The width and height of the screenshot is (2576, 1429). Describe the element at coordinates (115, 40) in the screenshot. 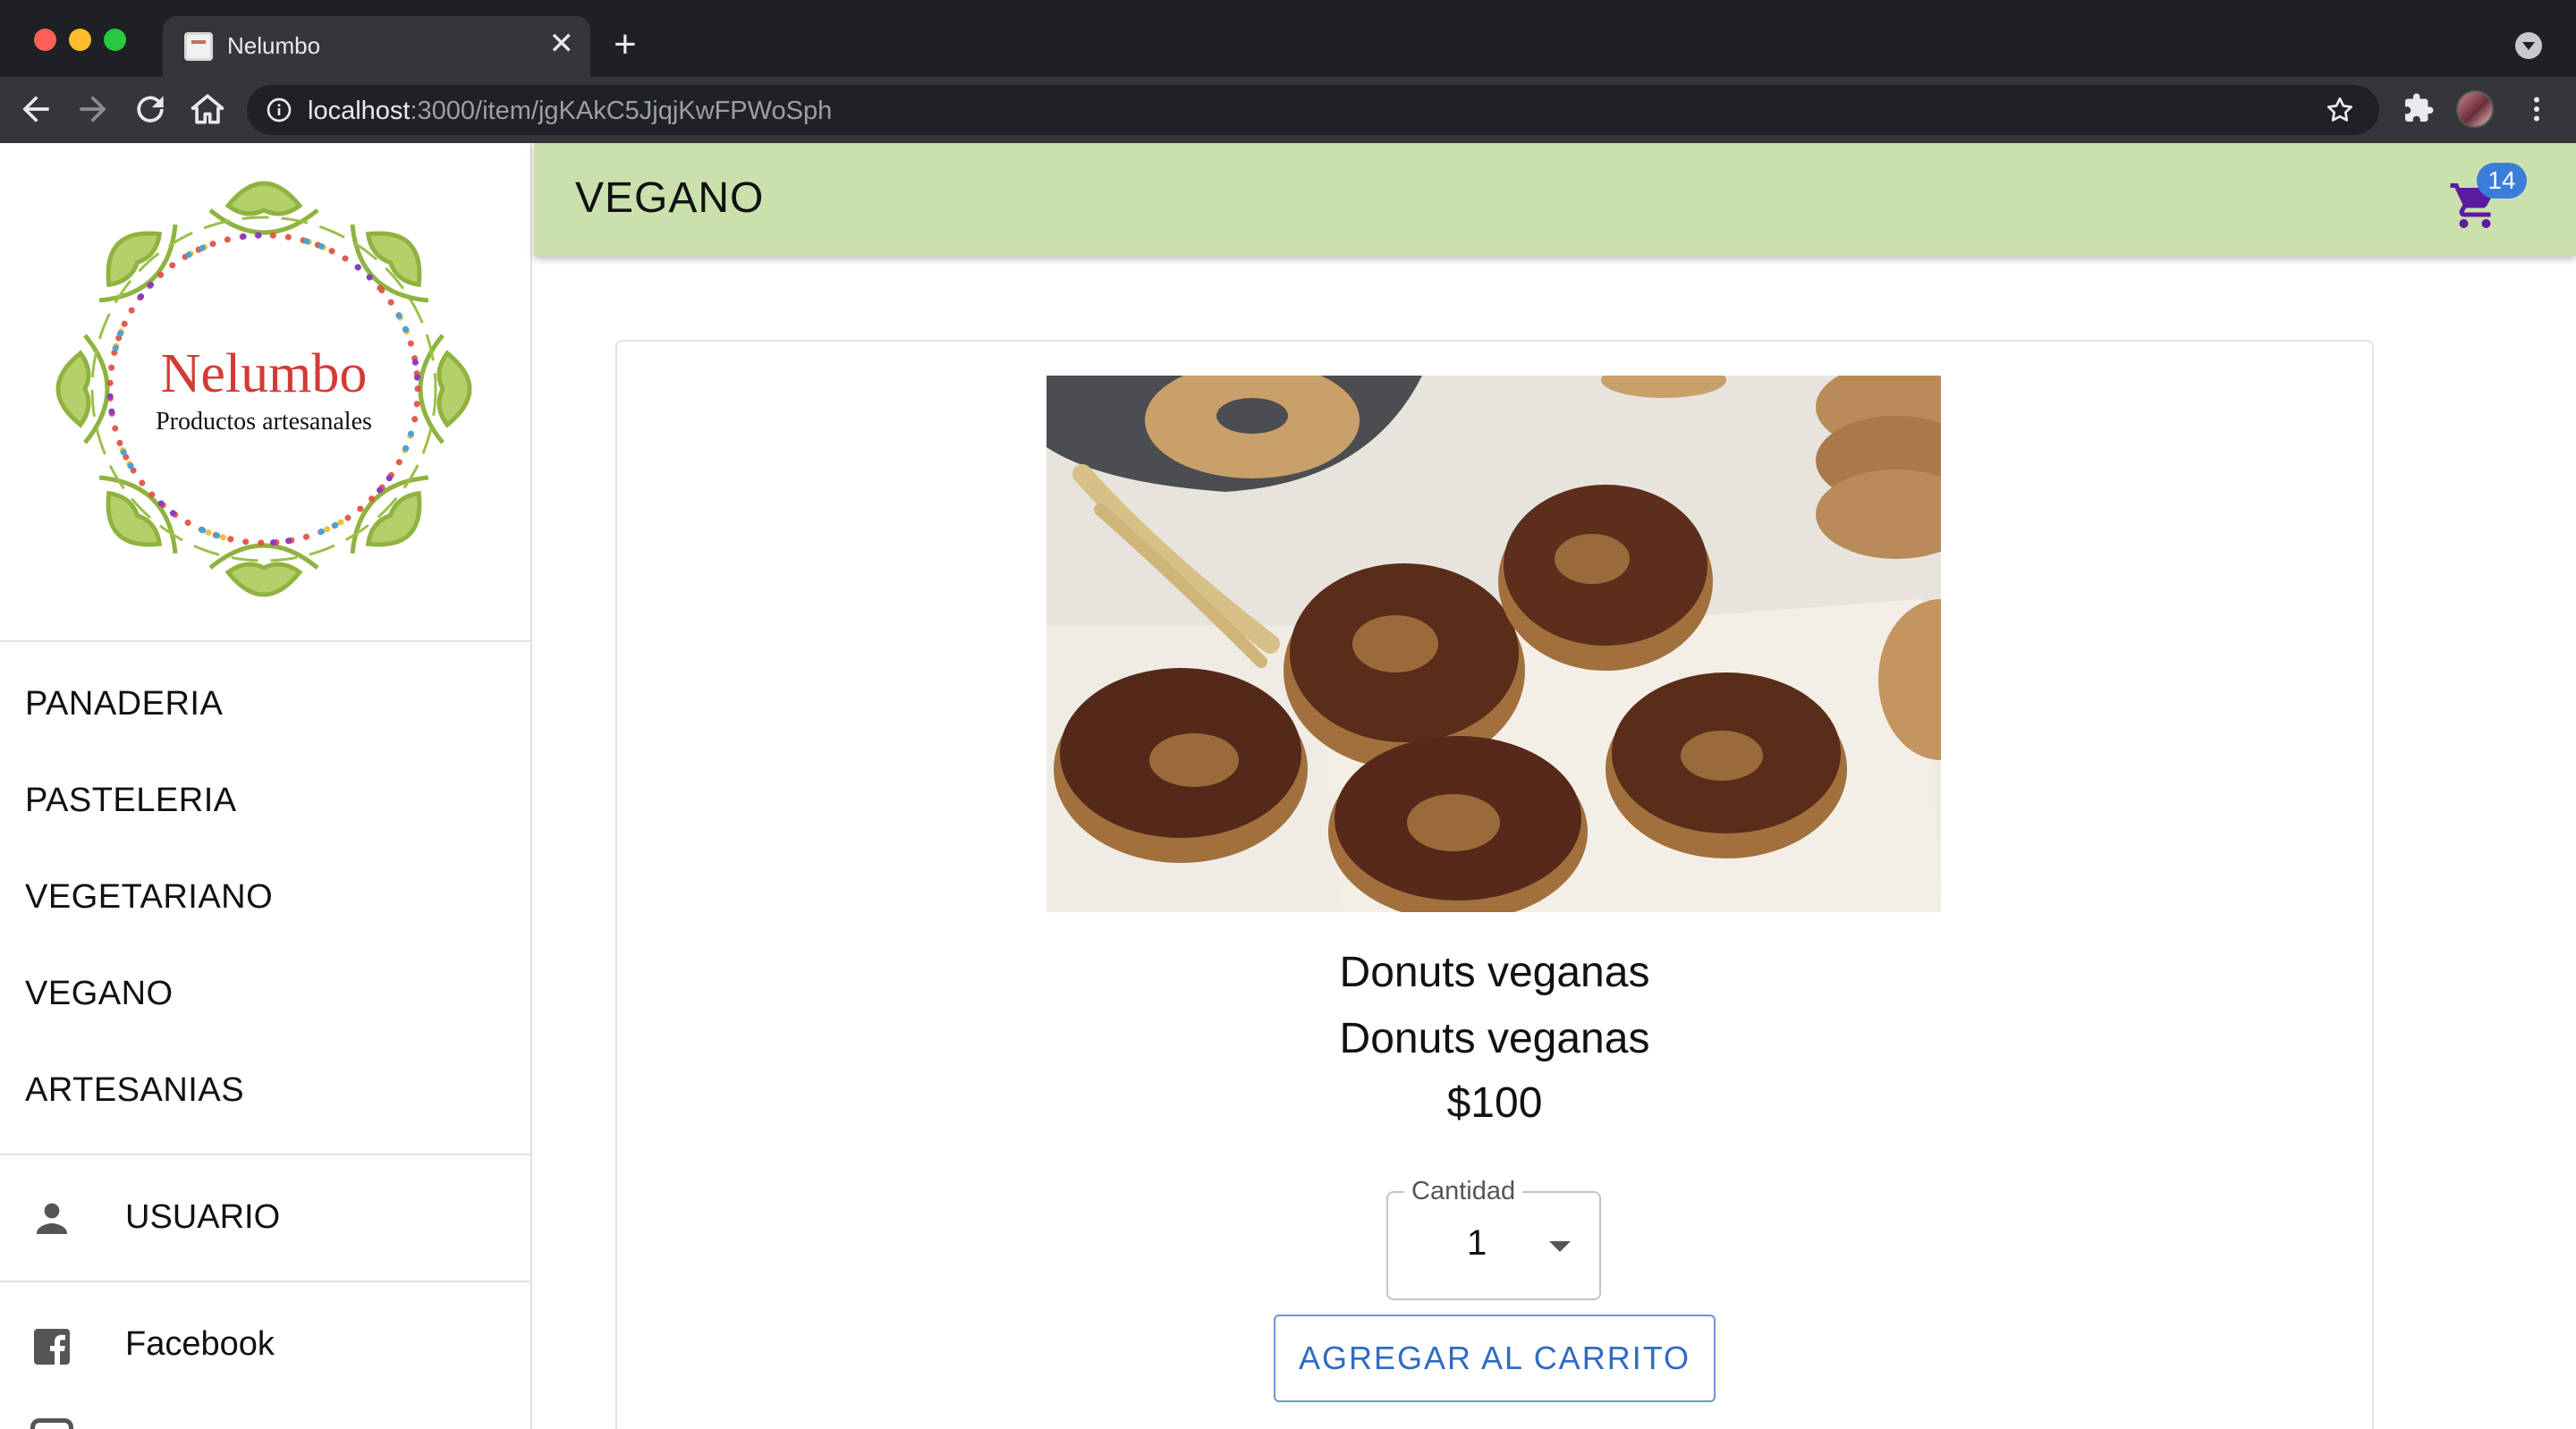

I see `maximize-window-button` at that location.